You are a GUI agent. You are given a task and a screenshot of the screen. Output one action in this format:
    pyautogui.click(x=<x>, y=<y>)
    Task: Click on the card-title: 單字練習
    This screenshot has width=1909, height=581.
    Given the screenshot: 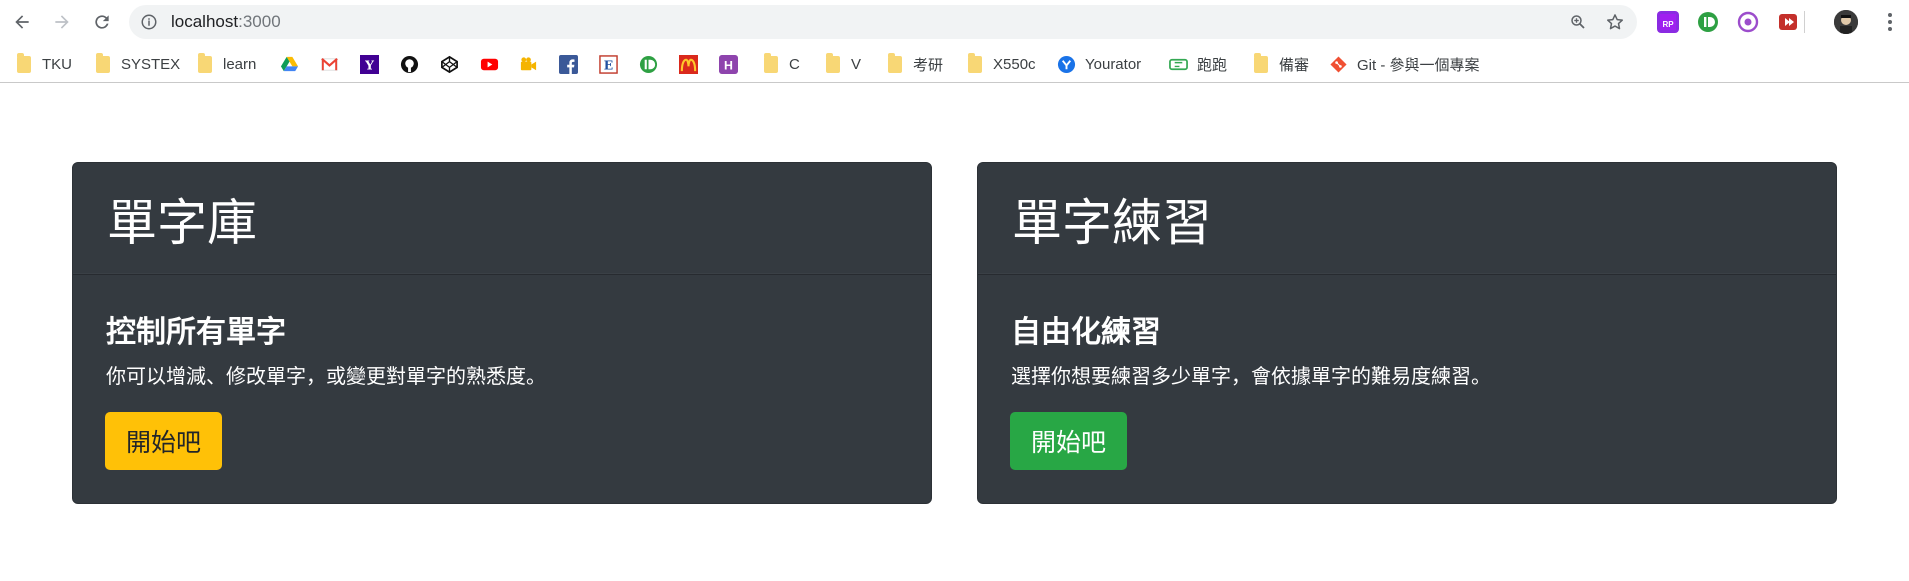 What is the action you would take?
    pyautogui.click(x=1112, y=223)
    